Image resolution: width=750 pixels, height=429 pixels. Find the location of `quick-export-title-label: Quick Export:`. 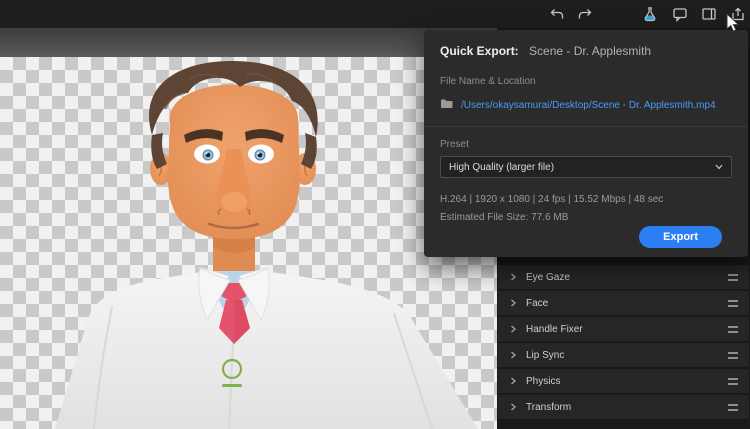

quick-export-title-label: Quick Export: is located at coordinates (479, 51).